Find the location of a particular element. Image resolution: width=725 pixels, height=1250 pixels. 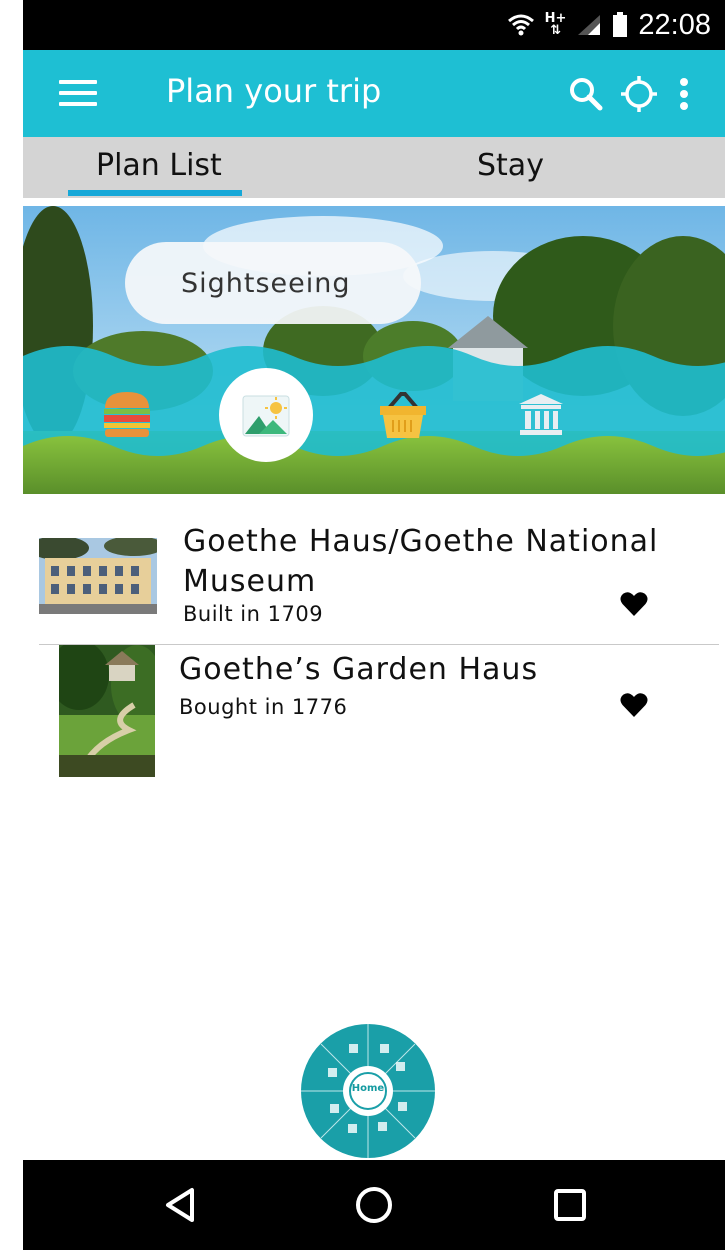

network-type-label: H+ ⇅ is located at coordinates (556, 25).